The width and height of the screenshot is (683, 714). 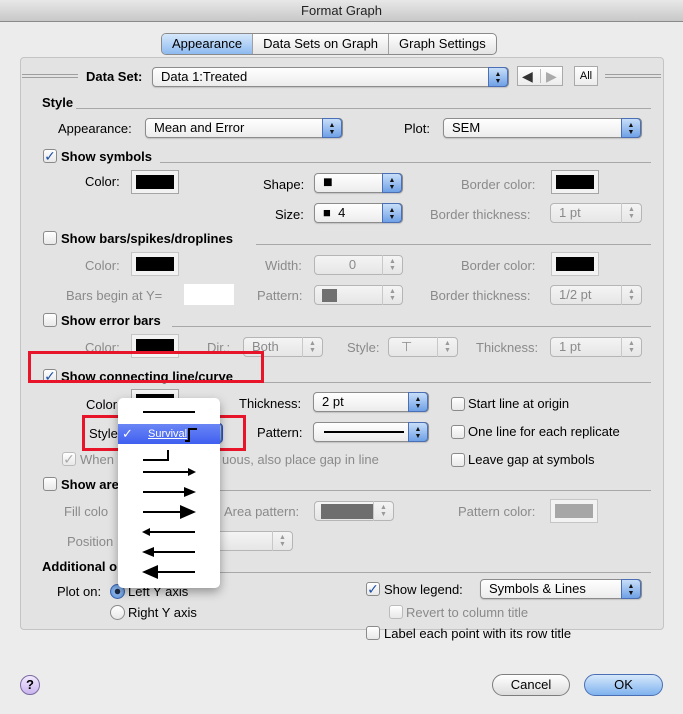 What do you see at coordinates (458, 432) in the screenshot?
I see `one-line-replicate-checkbox` at bounding box center [458, 432].